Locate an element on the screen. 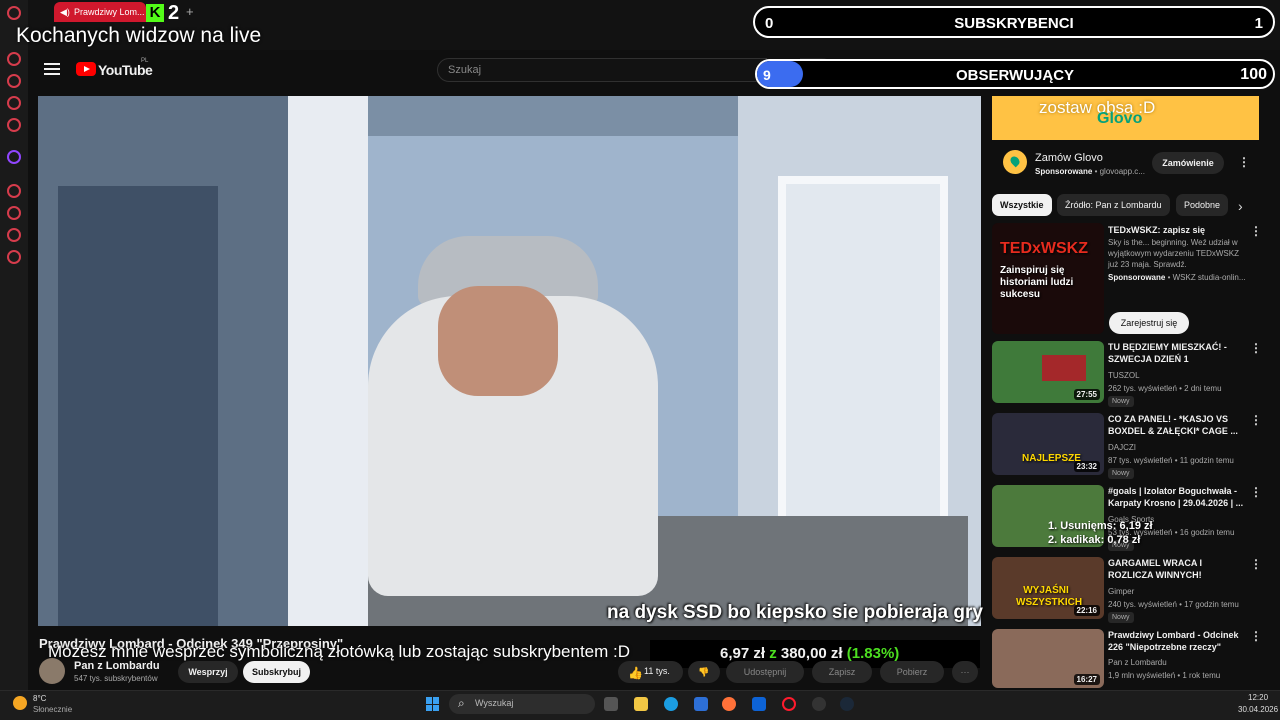 Image resolution: width=1280 pixels, height=720 pixels. followers-counter: 9 OBSERWUJĄCY 100 is located at coordinates (1015, 74).